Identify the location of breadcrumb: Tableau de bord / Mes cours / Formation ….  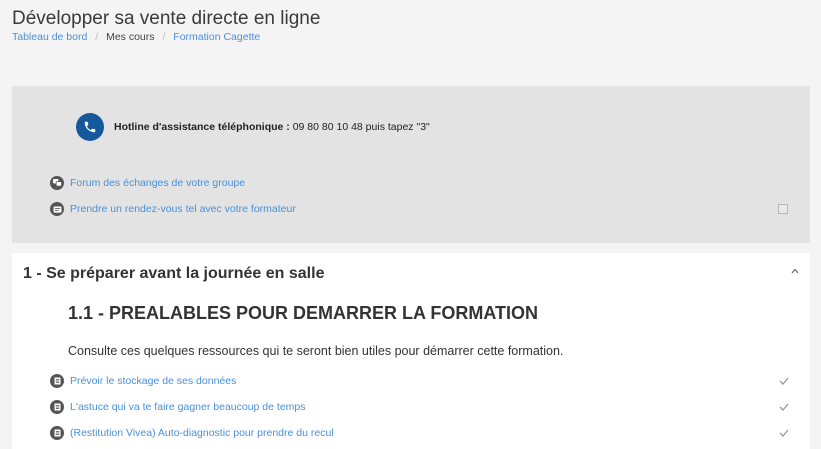
(136, 37).